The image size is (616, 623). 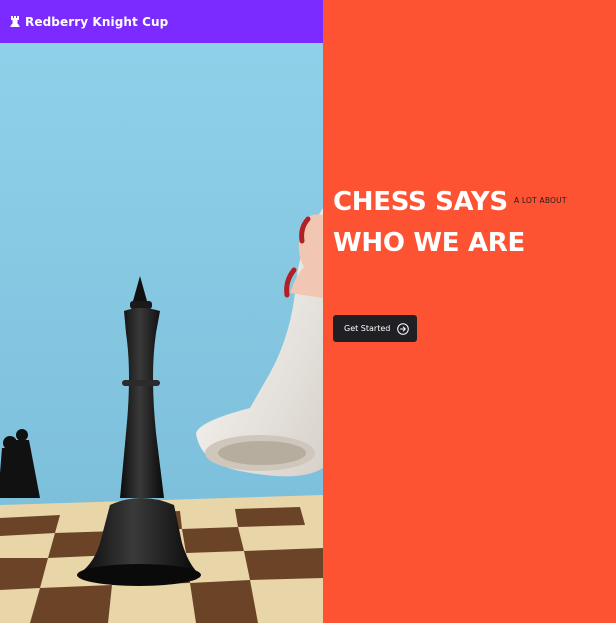 I want to click on top-navigation-bar: Redberry Knight Cup, so click(x=161, y=21).